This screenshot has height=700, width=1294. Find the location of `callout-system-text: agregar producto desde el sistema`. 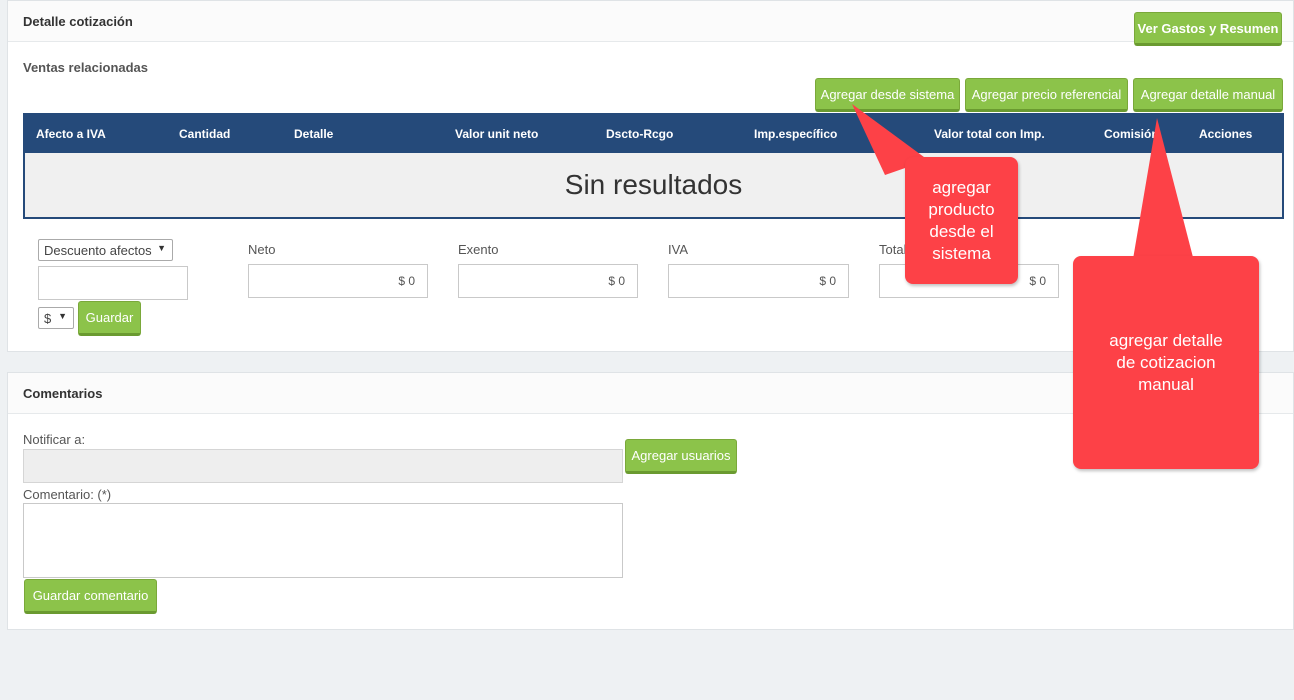

callout-system-text: agregar producto desde el sistema is located at coordinates (961, 220).